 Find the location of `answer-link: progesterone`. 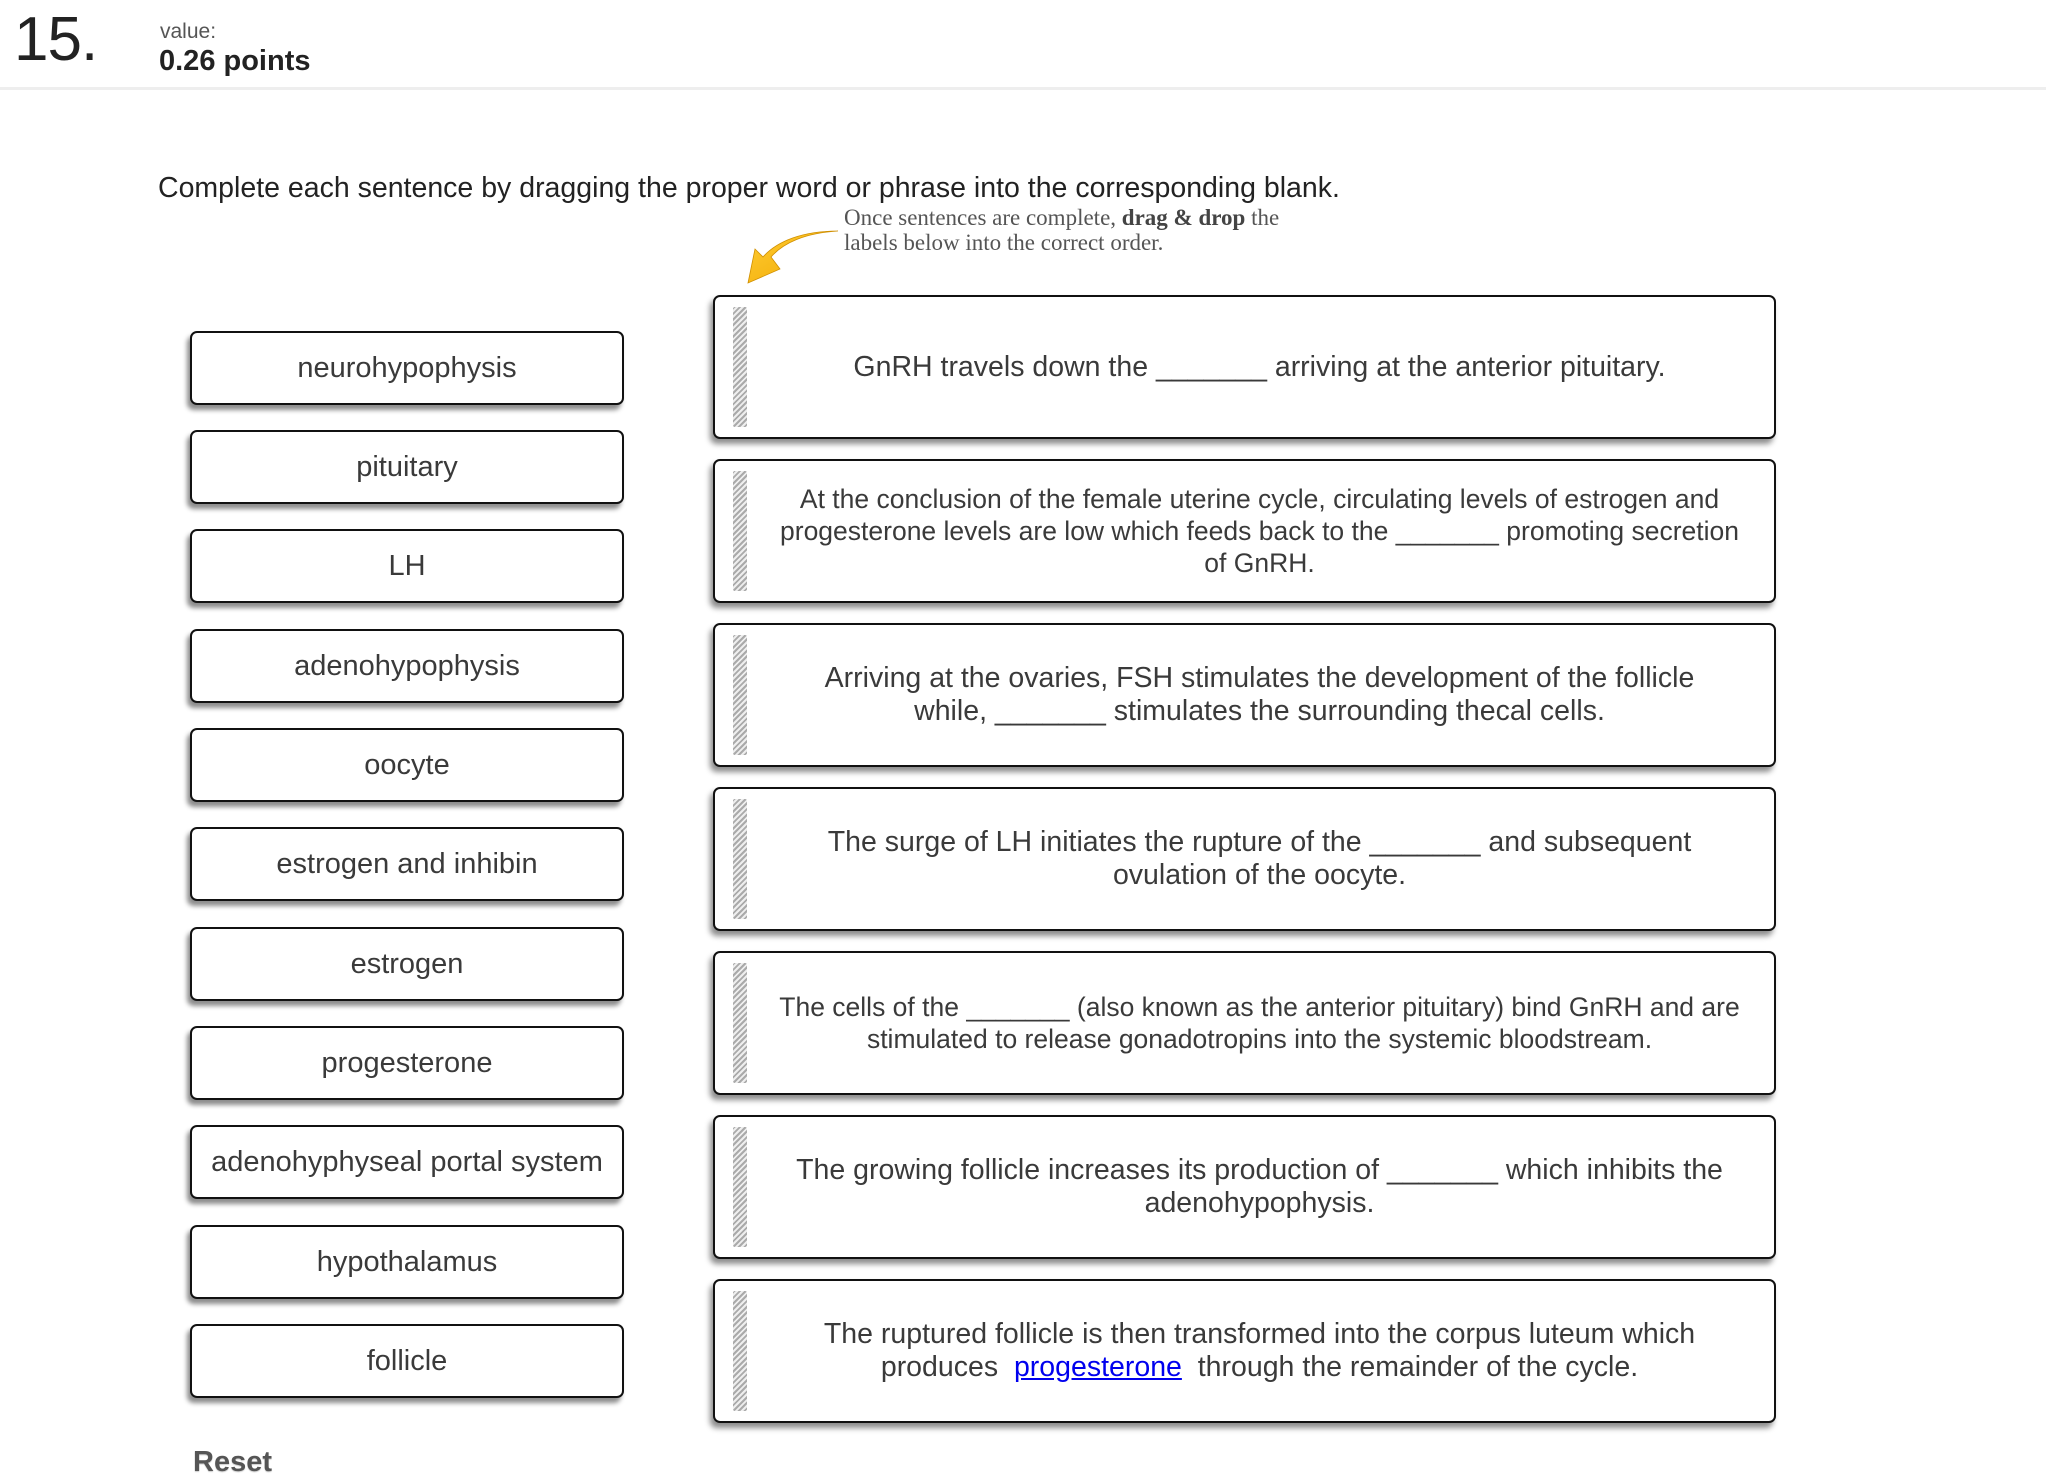

answer-link: progesterone is located at coordinates (1098, 1367).